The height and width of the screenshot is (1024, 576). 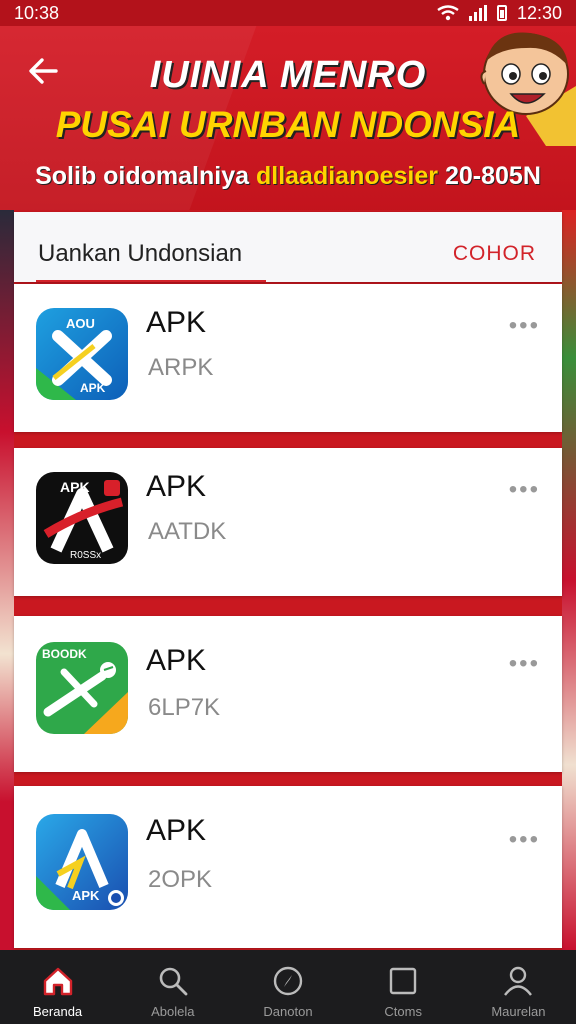 I want to click on banner-subtitle: PUSAI URNBAN NDONSIA, so click(x=288, y=124).